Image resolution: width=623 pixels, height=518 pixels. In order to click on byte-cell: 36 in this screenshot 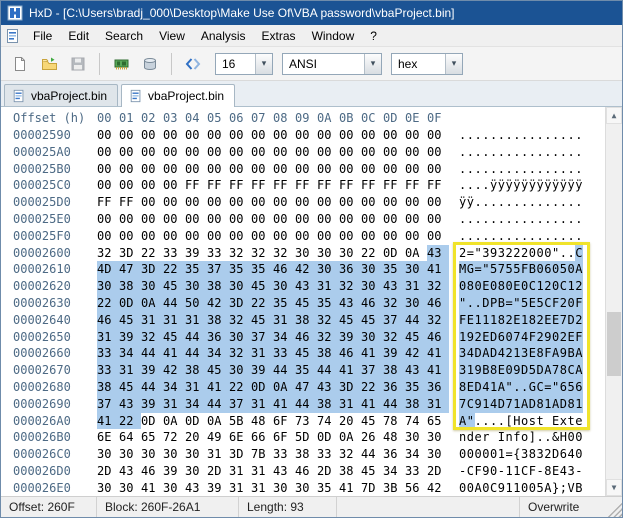, I will do `click(394, 454)`.